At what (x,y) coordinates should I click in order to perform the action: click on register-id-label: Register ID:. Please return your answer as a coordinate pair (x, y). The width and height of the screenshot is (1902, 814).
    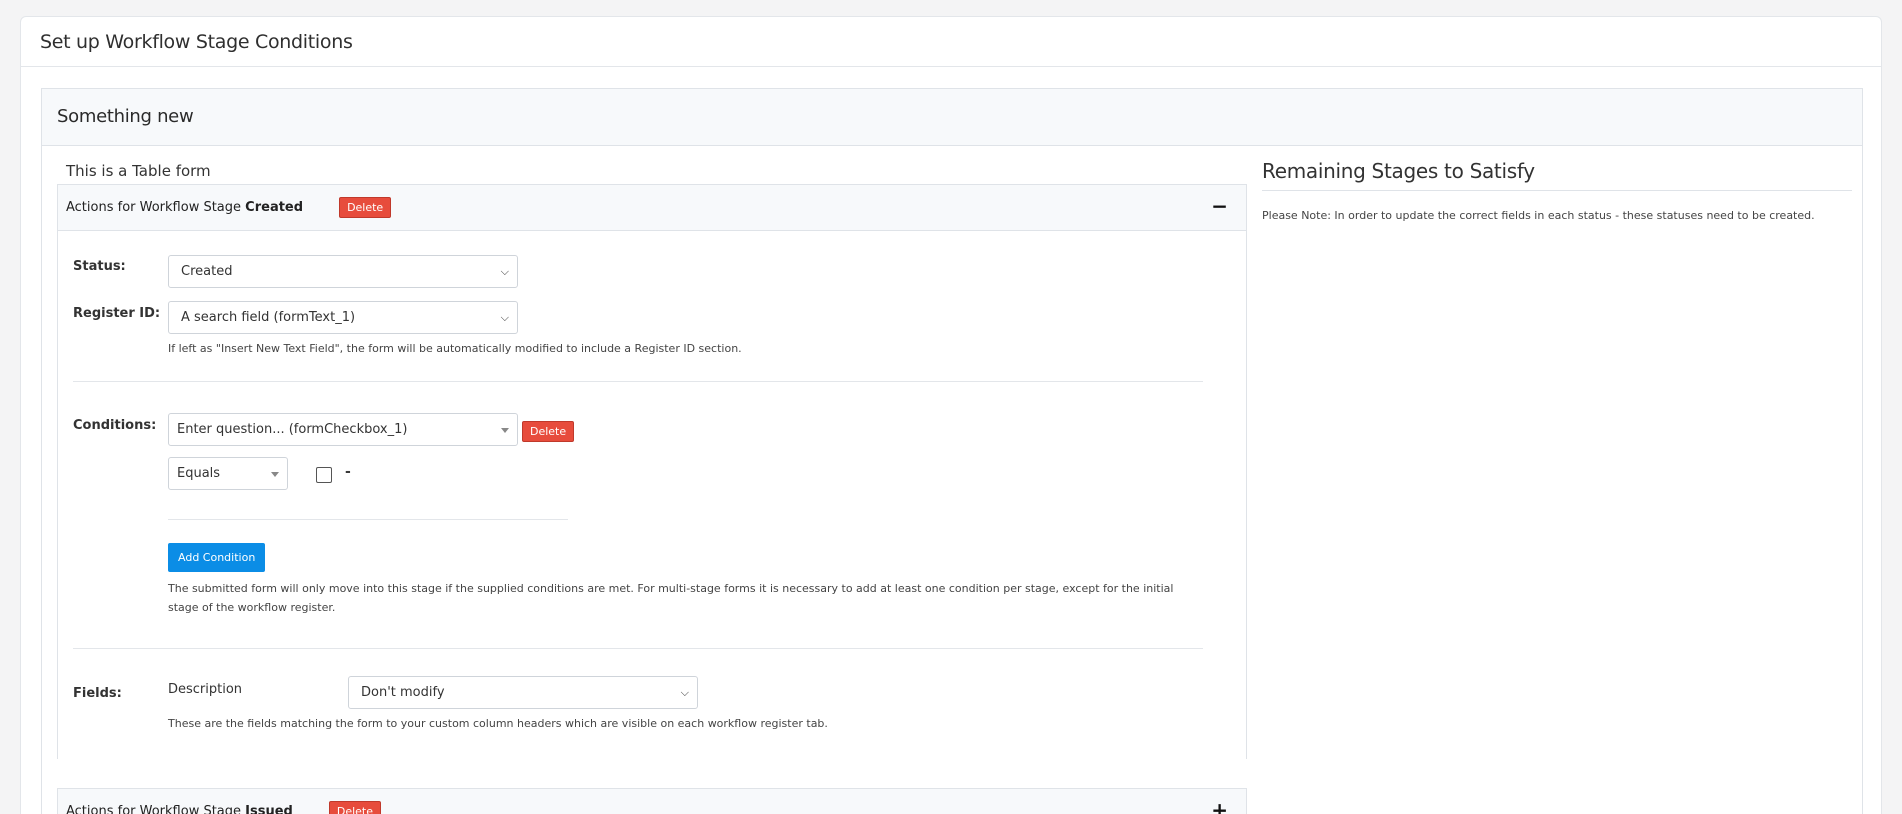
    Looking at the image, I should click on (117, 313).